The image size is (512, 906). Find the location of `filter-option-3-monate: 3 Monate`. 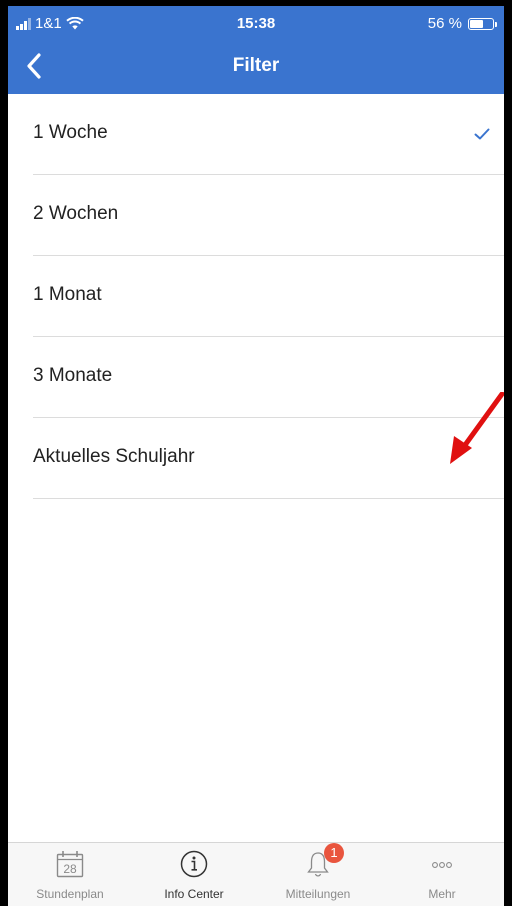

filter-option-3-monate: 3 Monate is located at coordinates (256, 377).